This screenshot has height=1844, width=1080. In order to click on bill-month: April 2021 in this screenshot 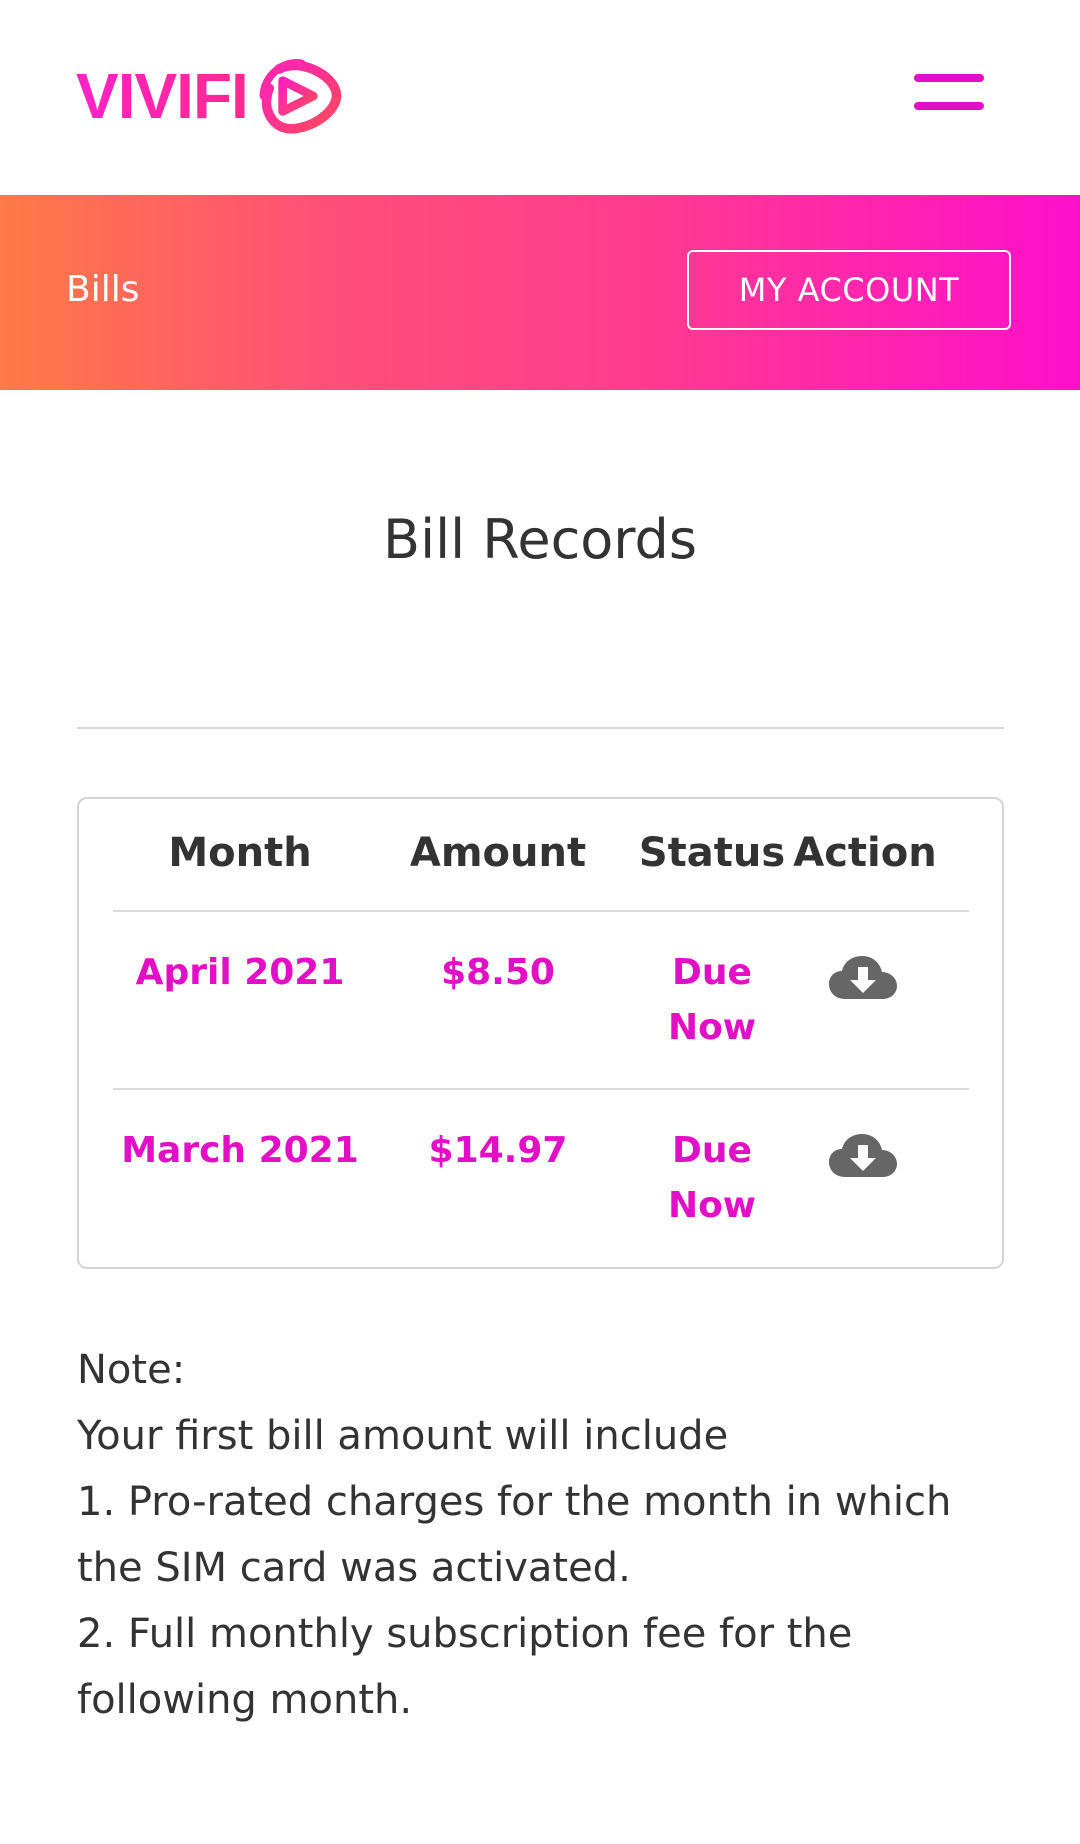, I will do `click(240, 972)`.